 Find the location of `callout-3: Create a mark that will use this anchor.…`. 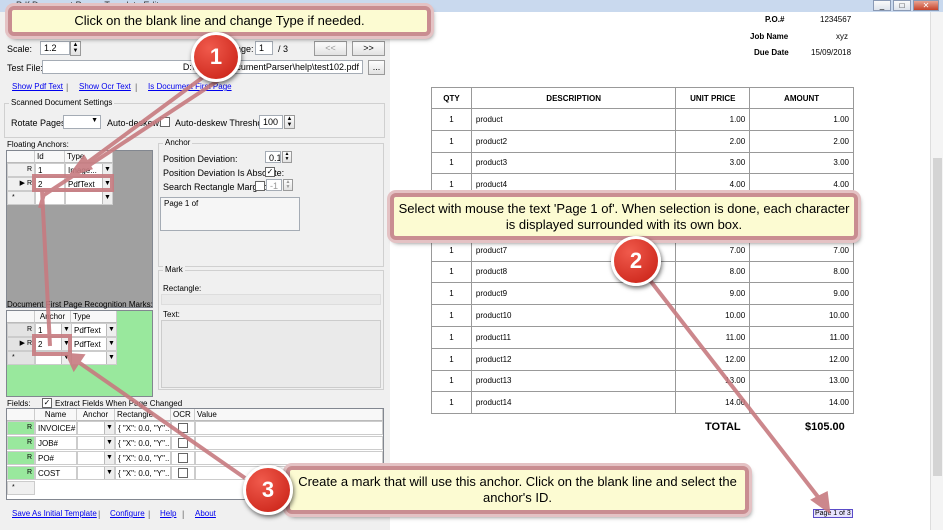

callout-3: Create a mark that will use this anchor.… is located at coordinates (517, 490).